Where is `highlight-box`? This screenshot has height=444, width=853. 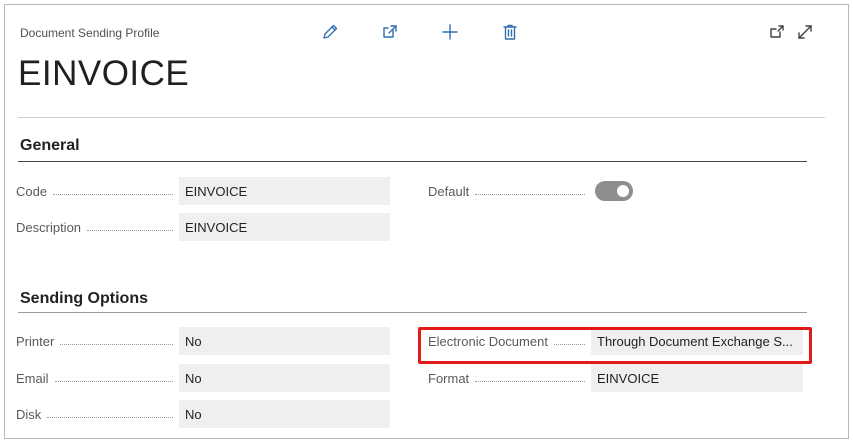
highlight-box is located at coordinates (615, 345).